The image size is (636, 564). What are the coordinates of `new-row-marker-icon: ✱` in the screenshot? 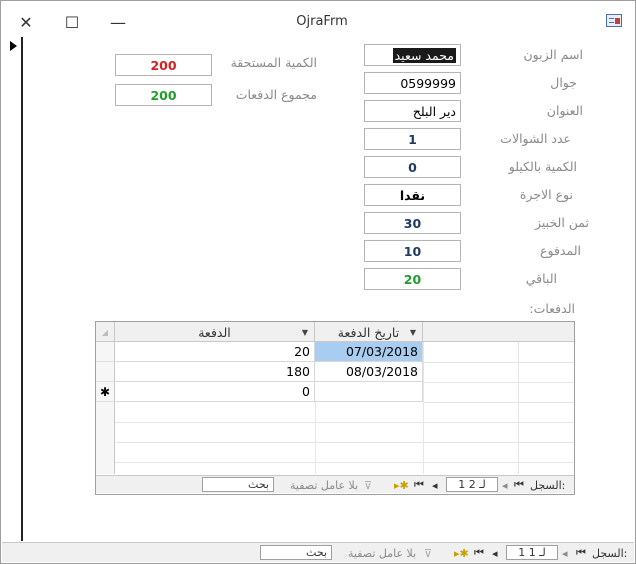 It's located at (105, 392).